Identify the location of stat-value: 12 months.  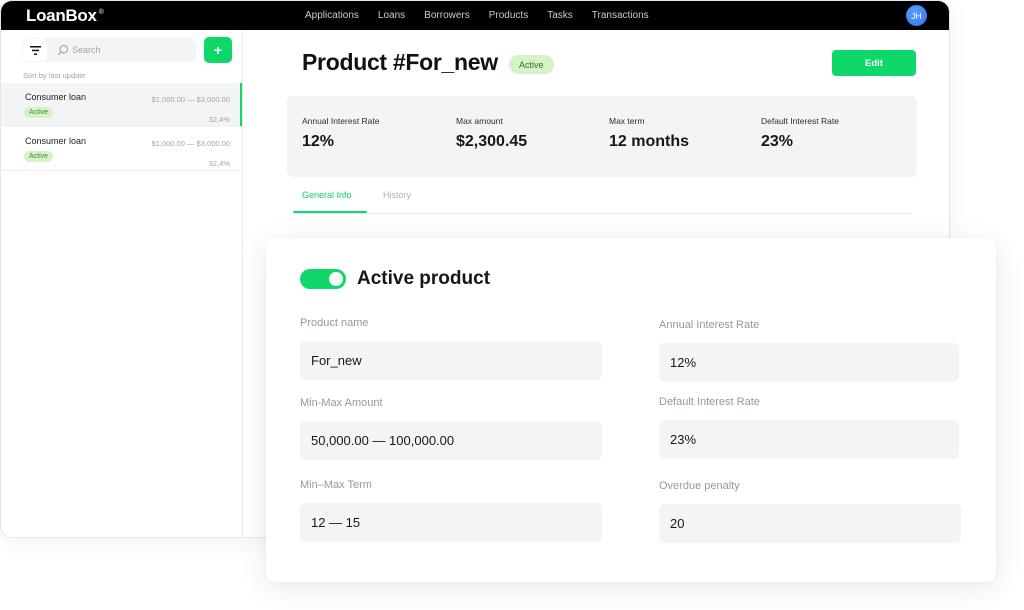
(649, 141).